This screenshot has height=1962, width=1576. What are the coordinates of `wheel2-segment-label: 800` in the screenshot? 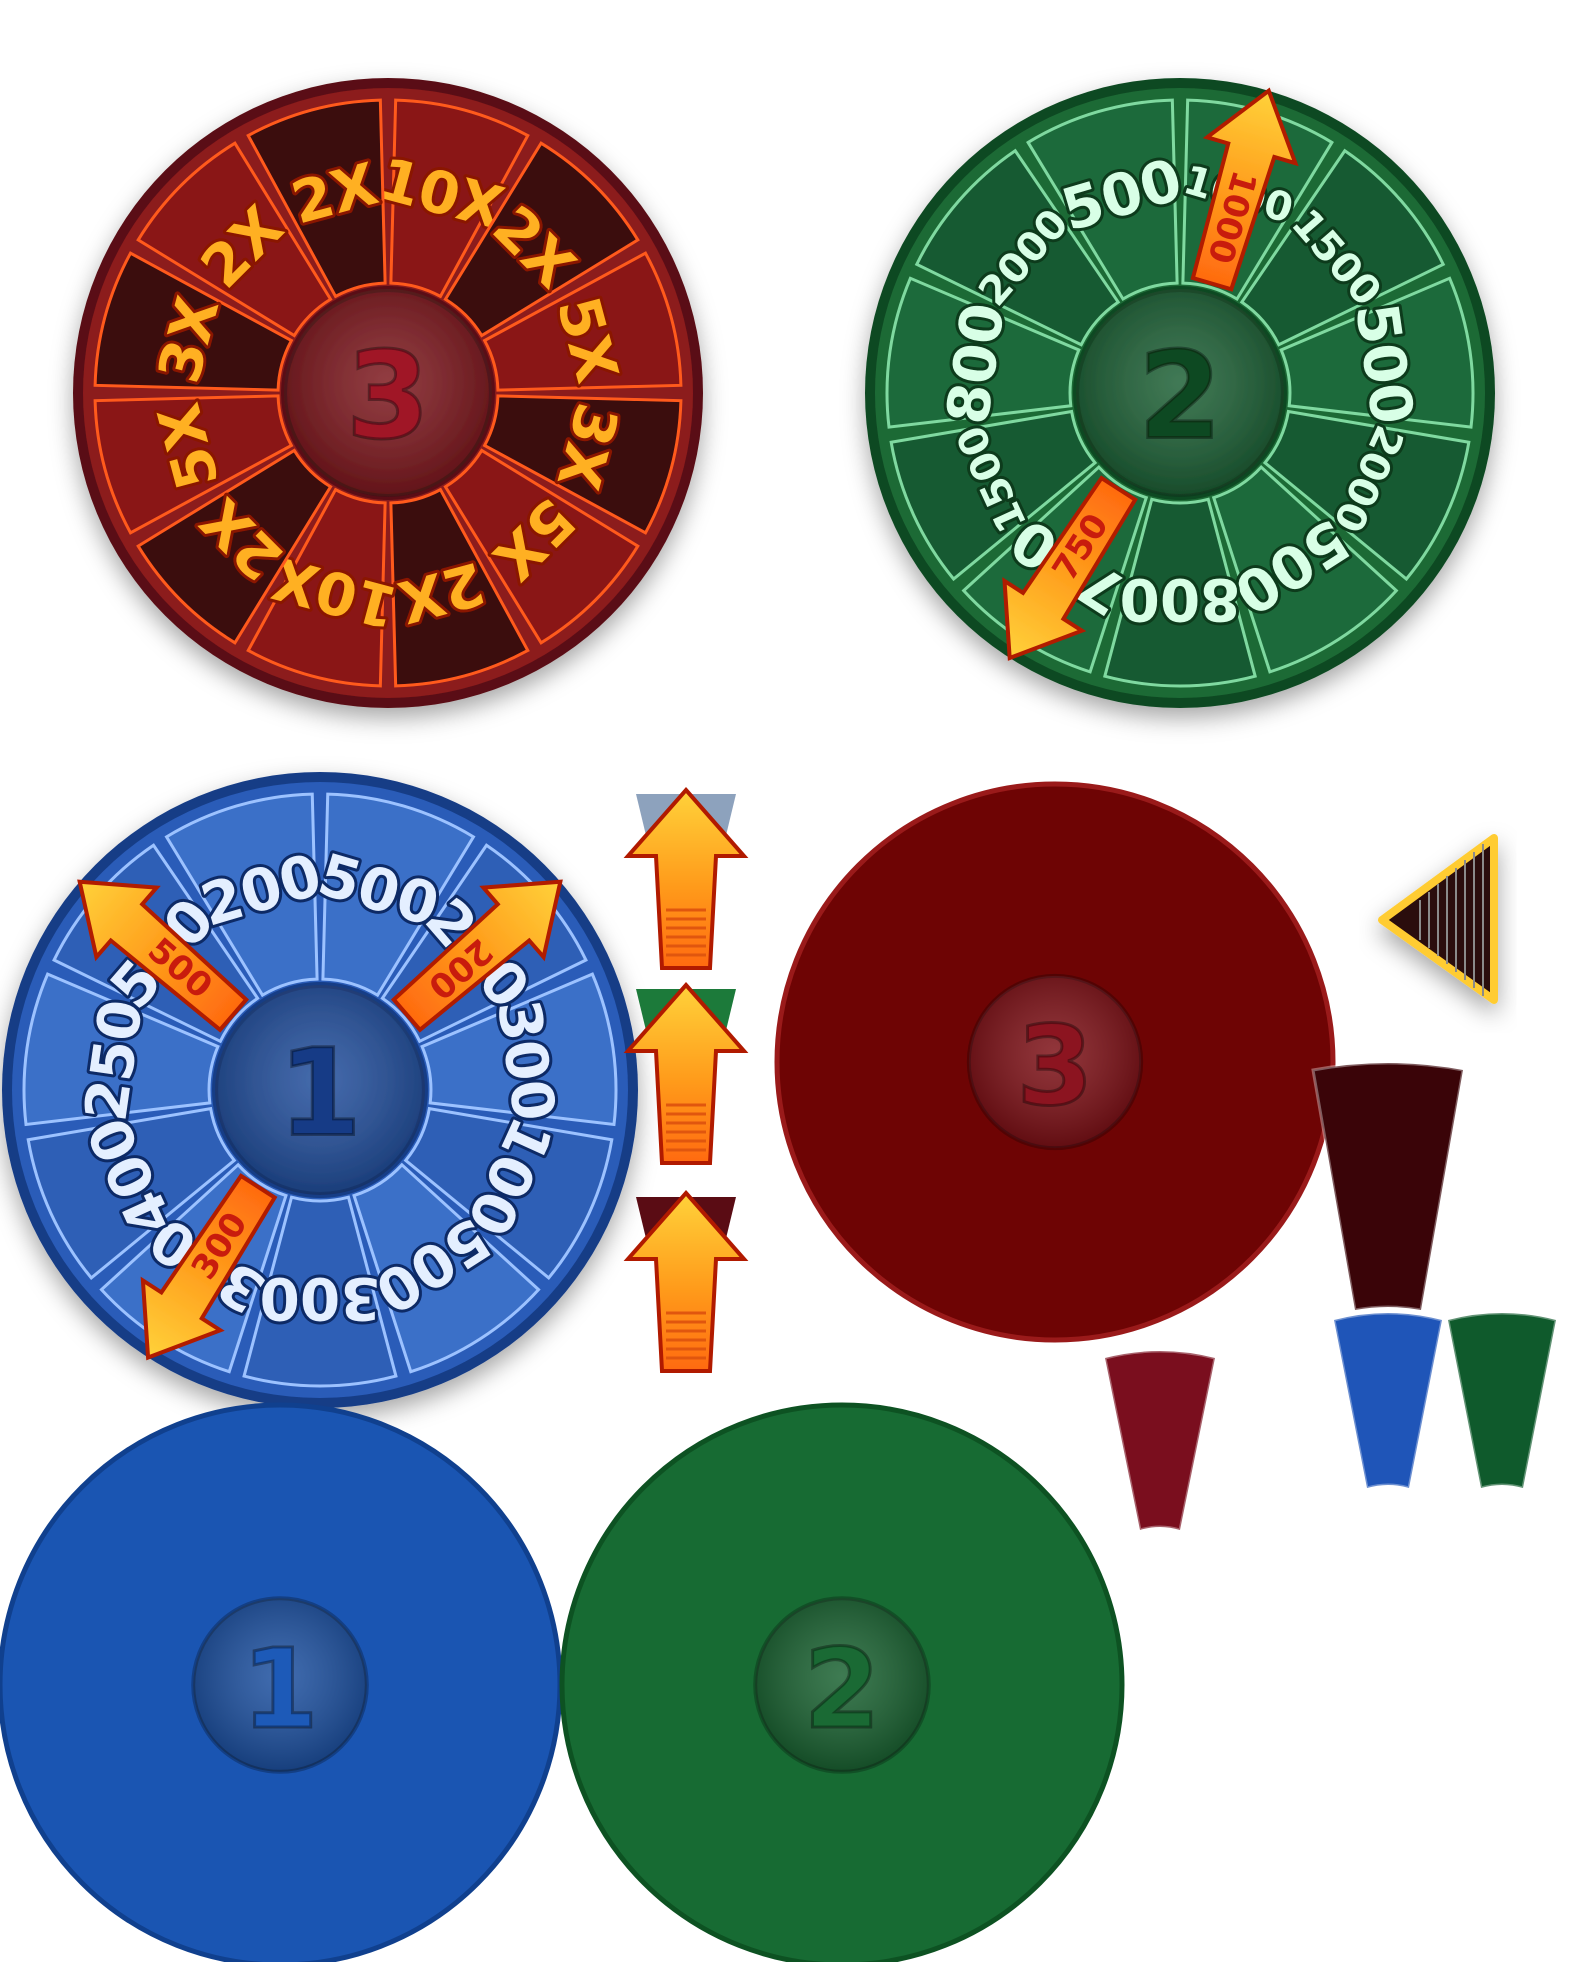 It's located at (1179, 599).